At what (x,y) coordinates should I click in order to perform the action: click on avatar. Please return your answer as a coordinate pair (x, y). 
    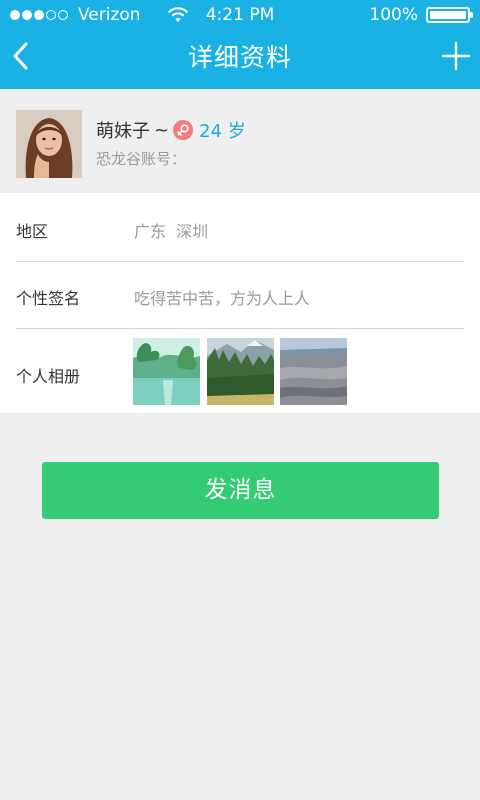
    Looking at the image, I should click on (49, 144).